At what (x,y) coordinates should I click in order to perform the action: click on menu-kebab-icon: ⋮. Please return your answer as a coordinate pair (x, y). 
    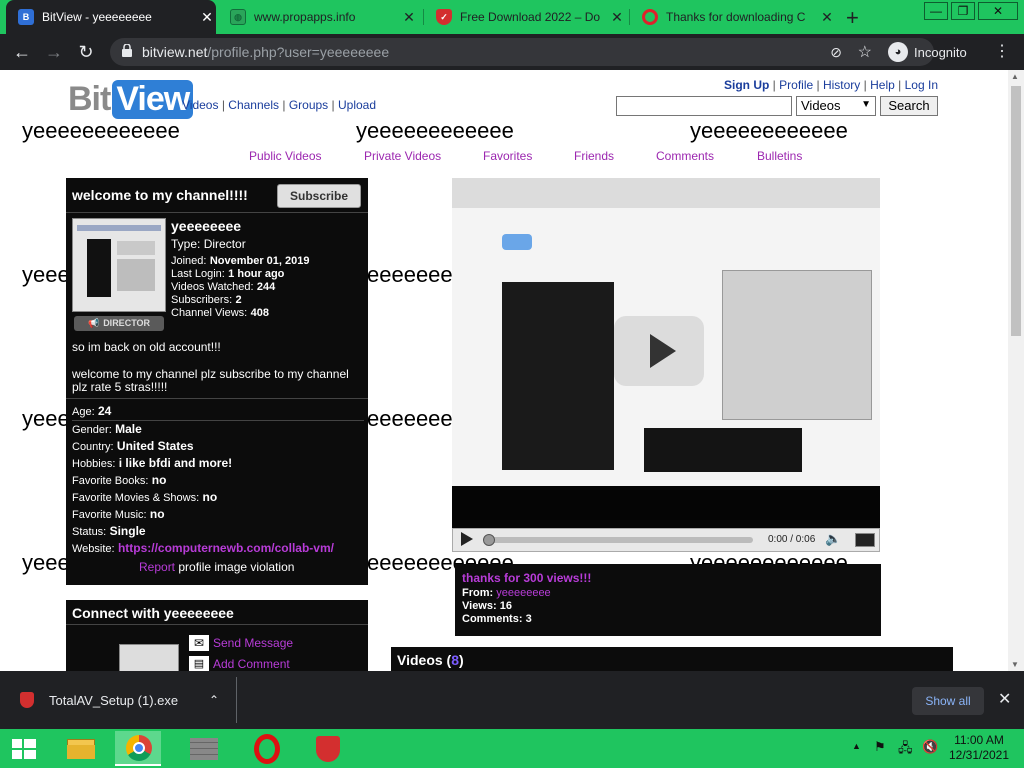
    Looking at the image, I should click on (1002, 52).